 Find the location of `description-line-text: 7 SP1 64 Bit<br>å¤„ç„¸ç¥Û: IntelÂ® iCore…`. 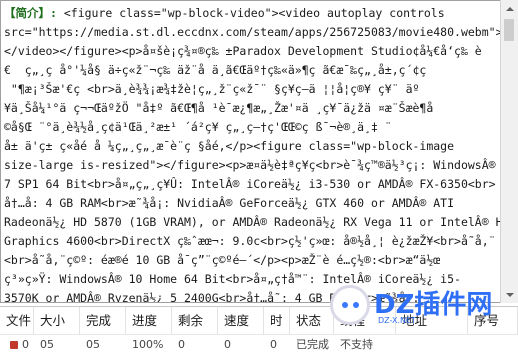

description-line-text: 7 SP1 64 Bit<br>å¤„ç„¸ç¥Û: IntelÂ® iCore… is located at coordinates (250, 184).